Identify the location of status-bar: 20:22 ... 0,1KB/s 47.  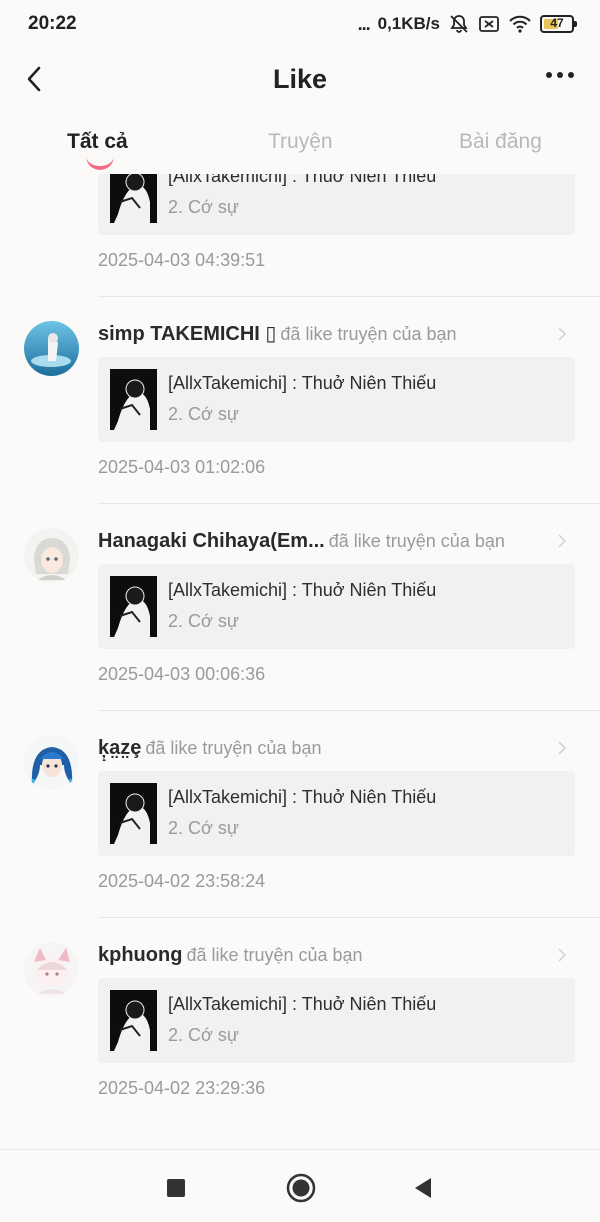
(300, 25).